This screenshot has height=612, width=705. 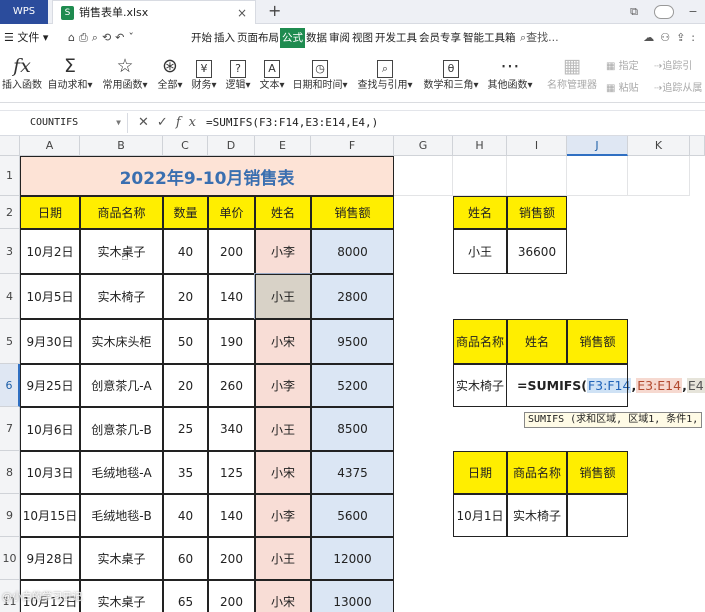 What do you see at coordinates (659, 146) in the screenshot?
I see `column-header-k: K` at bounding box center [659, 146].